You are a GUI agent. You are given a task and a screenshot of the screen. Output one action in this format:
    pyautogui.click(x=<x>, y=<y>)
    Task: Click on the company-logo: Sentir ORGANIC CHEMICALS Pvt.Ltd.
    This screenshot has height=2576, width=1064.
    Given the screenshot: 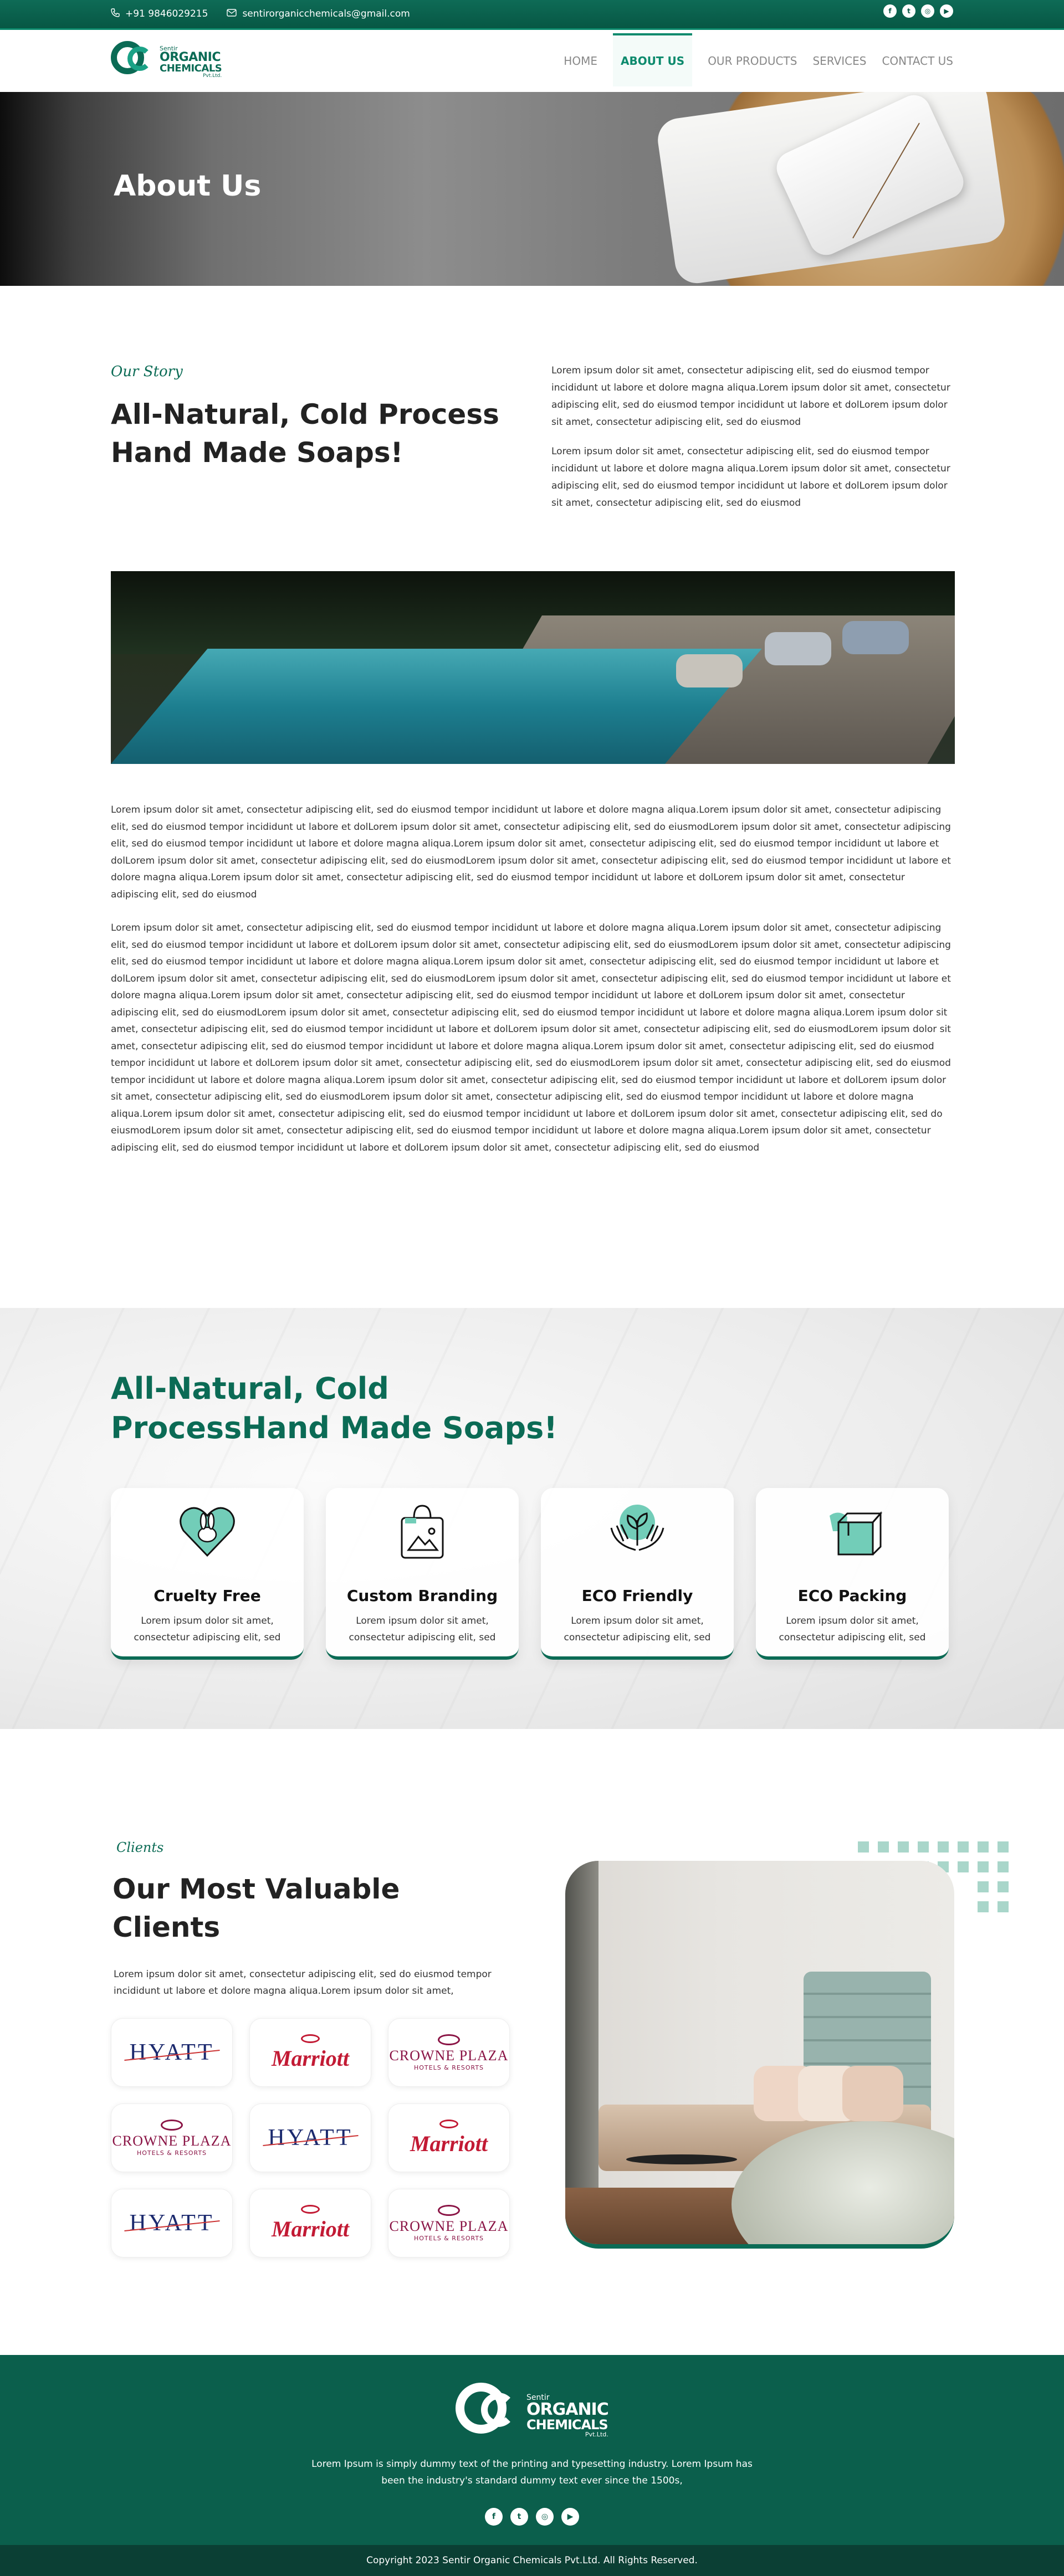 What is the action you would take?
    pyautogui.click(x=166, y=60)
    